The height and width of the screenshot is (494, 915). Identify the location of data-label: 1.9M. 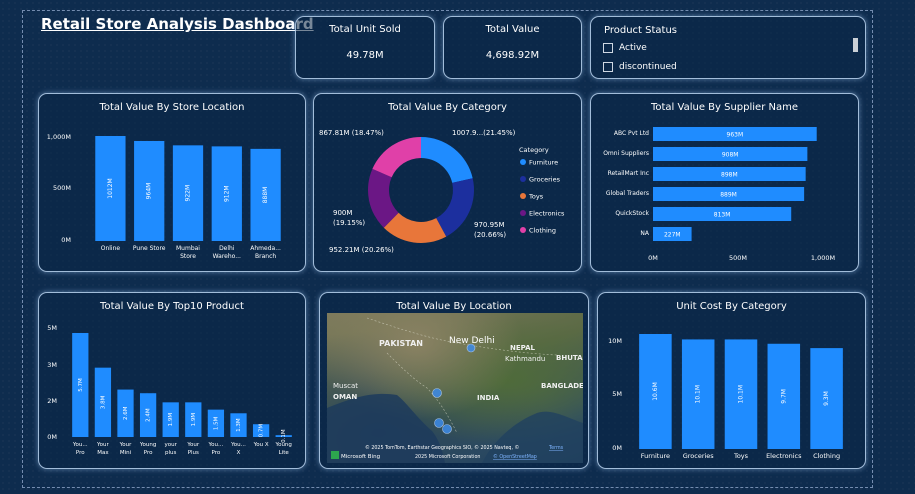
(171, 420).